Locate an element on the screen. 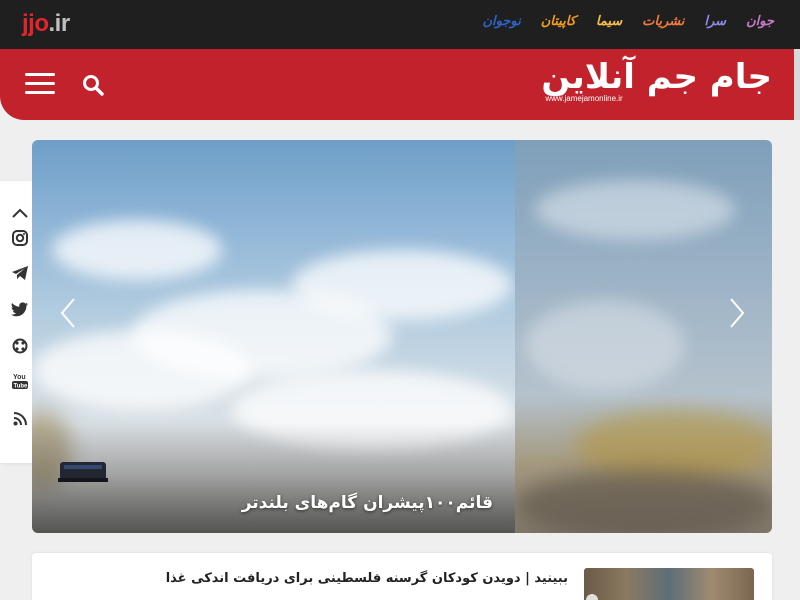 This screenshot has width=800, height=600. svg-text: Tube is located at coordinates (21, 387).